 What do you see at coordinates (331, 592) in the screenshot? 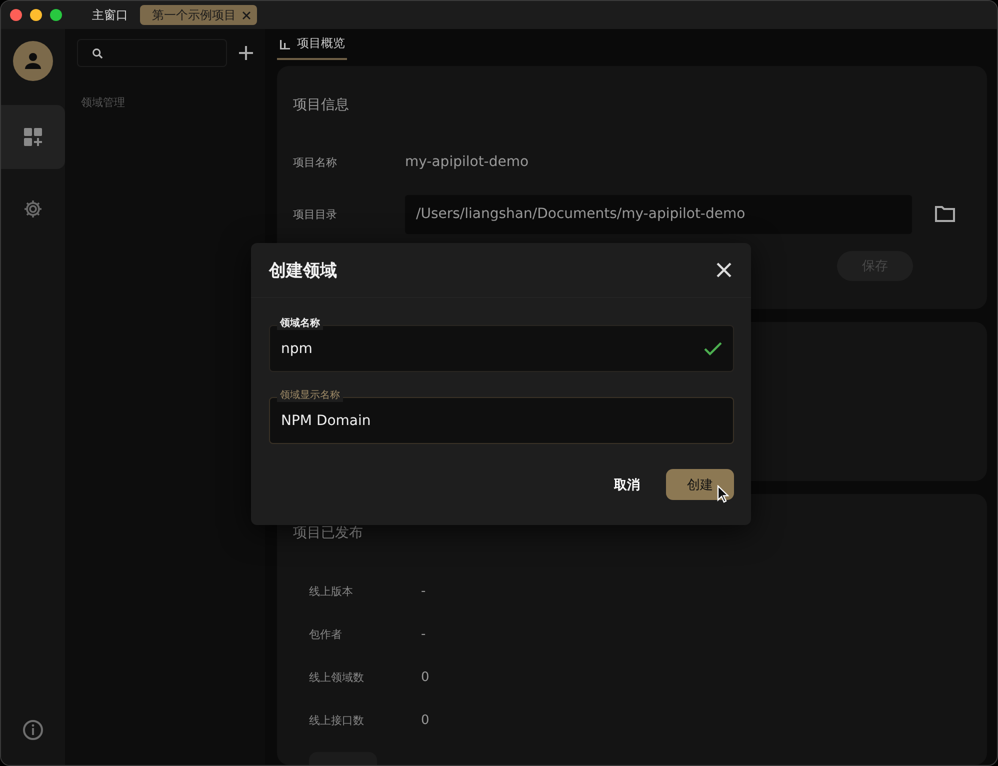
I see `stat-label: 线上版本` at bounding box center [331, 592].